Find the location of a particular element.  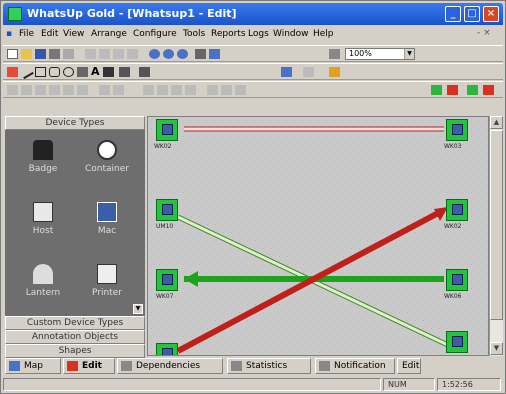

device-container: Container is located at coordinates (107, 159).